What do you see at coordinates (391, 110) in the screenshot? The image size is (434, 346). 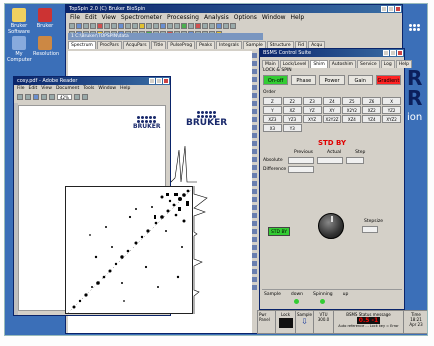 I see `shim-button: YZ2` at bounding box center [391, 110].